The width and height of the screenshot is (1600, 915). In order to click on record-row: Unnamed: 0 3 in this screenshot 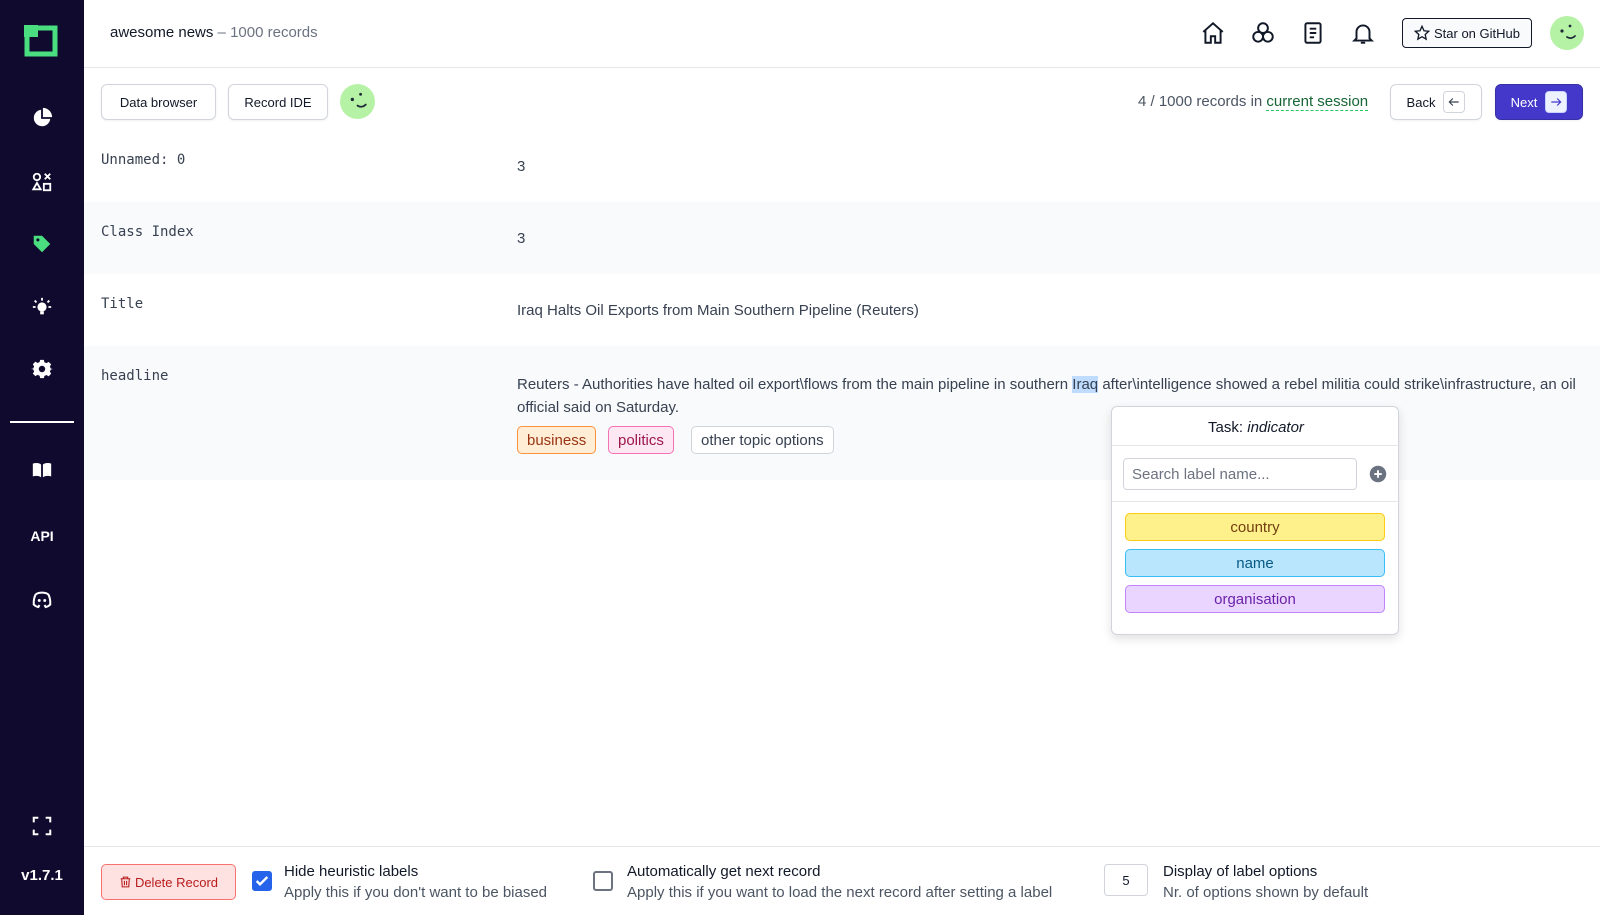, I will do `click(842, 168)`.